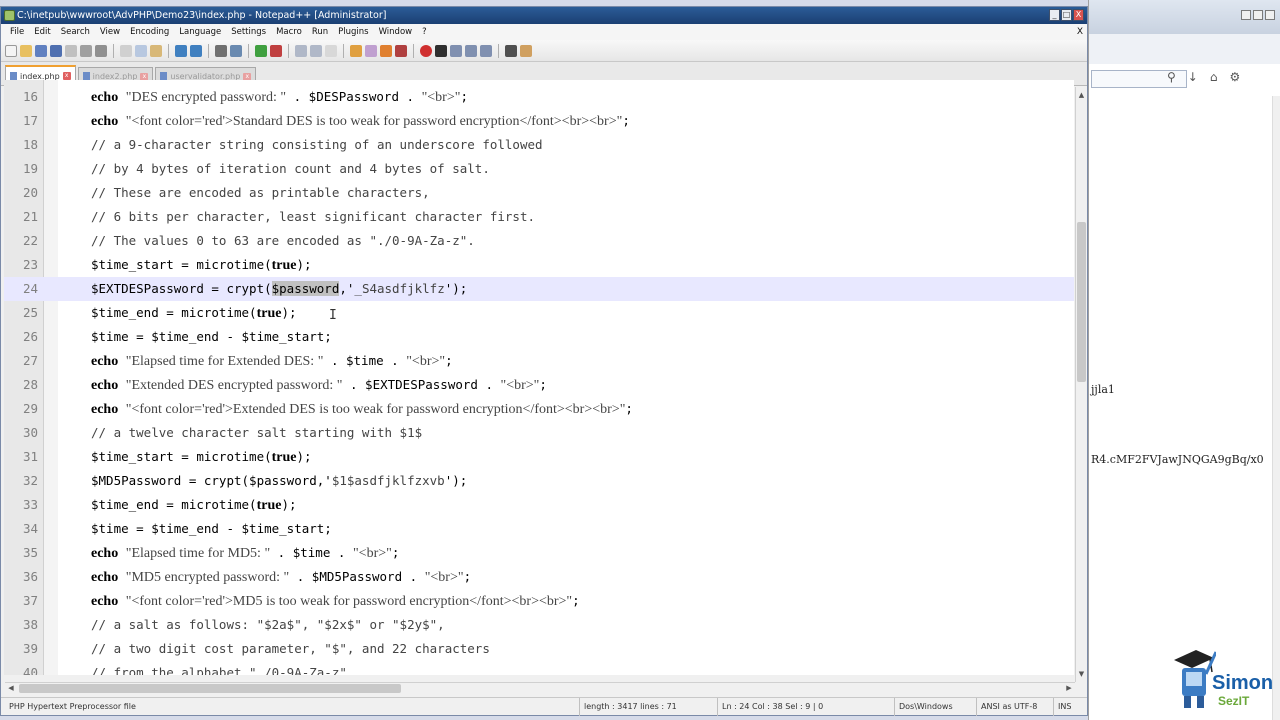 Image resolution: width=1280 pixels, height=720 pixels. I want to click on menu-view: View, so click(110, 32).